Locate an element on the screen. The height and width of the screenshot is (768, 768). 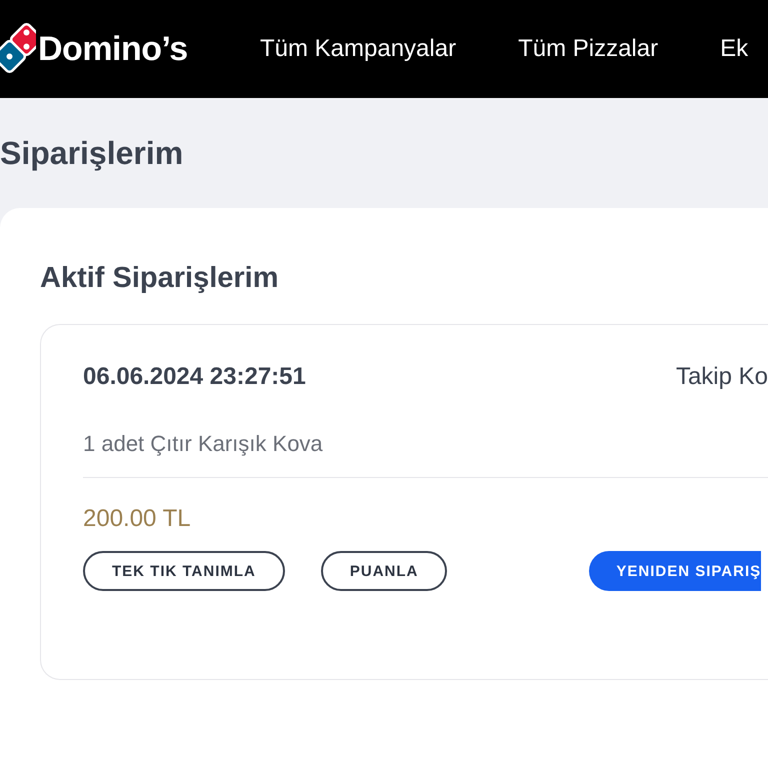
page-title: Siparişlerim is located at coordinates (92, 153).